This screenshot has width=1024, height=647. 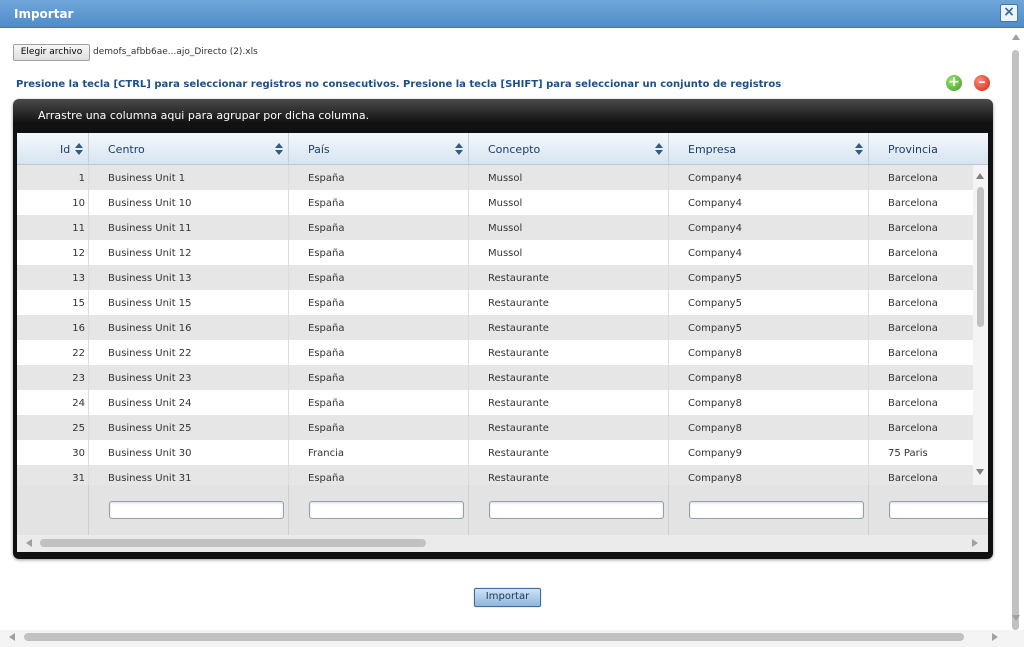 What do you see at coordinates (569, 148) in the screenshot?
I see `column-header-concepto: Concepto` at bounding box center [569, 148].